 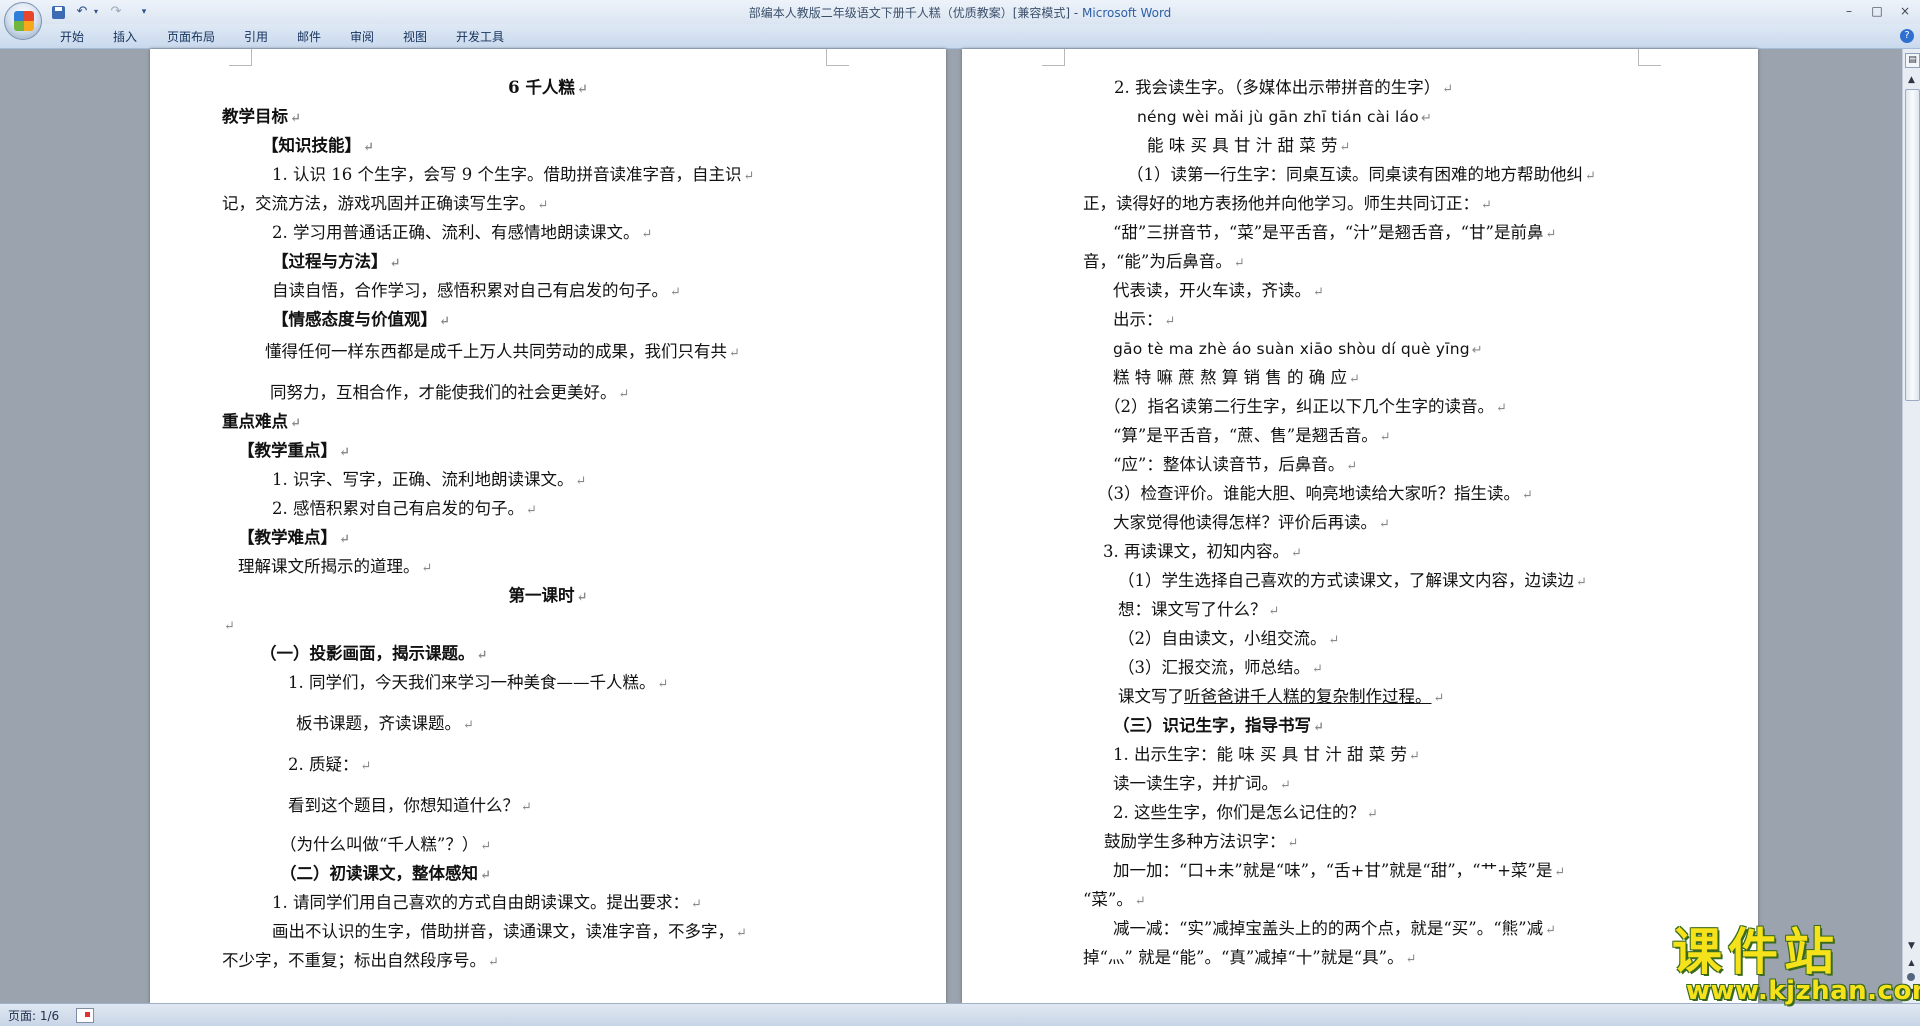 What do you see at coordinates (410, 807) in the screenshot?
I see `text-line: 看到这个题目，你想知道什么？ ↵` at bounding box center [410, 807].